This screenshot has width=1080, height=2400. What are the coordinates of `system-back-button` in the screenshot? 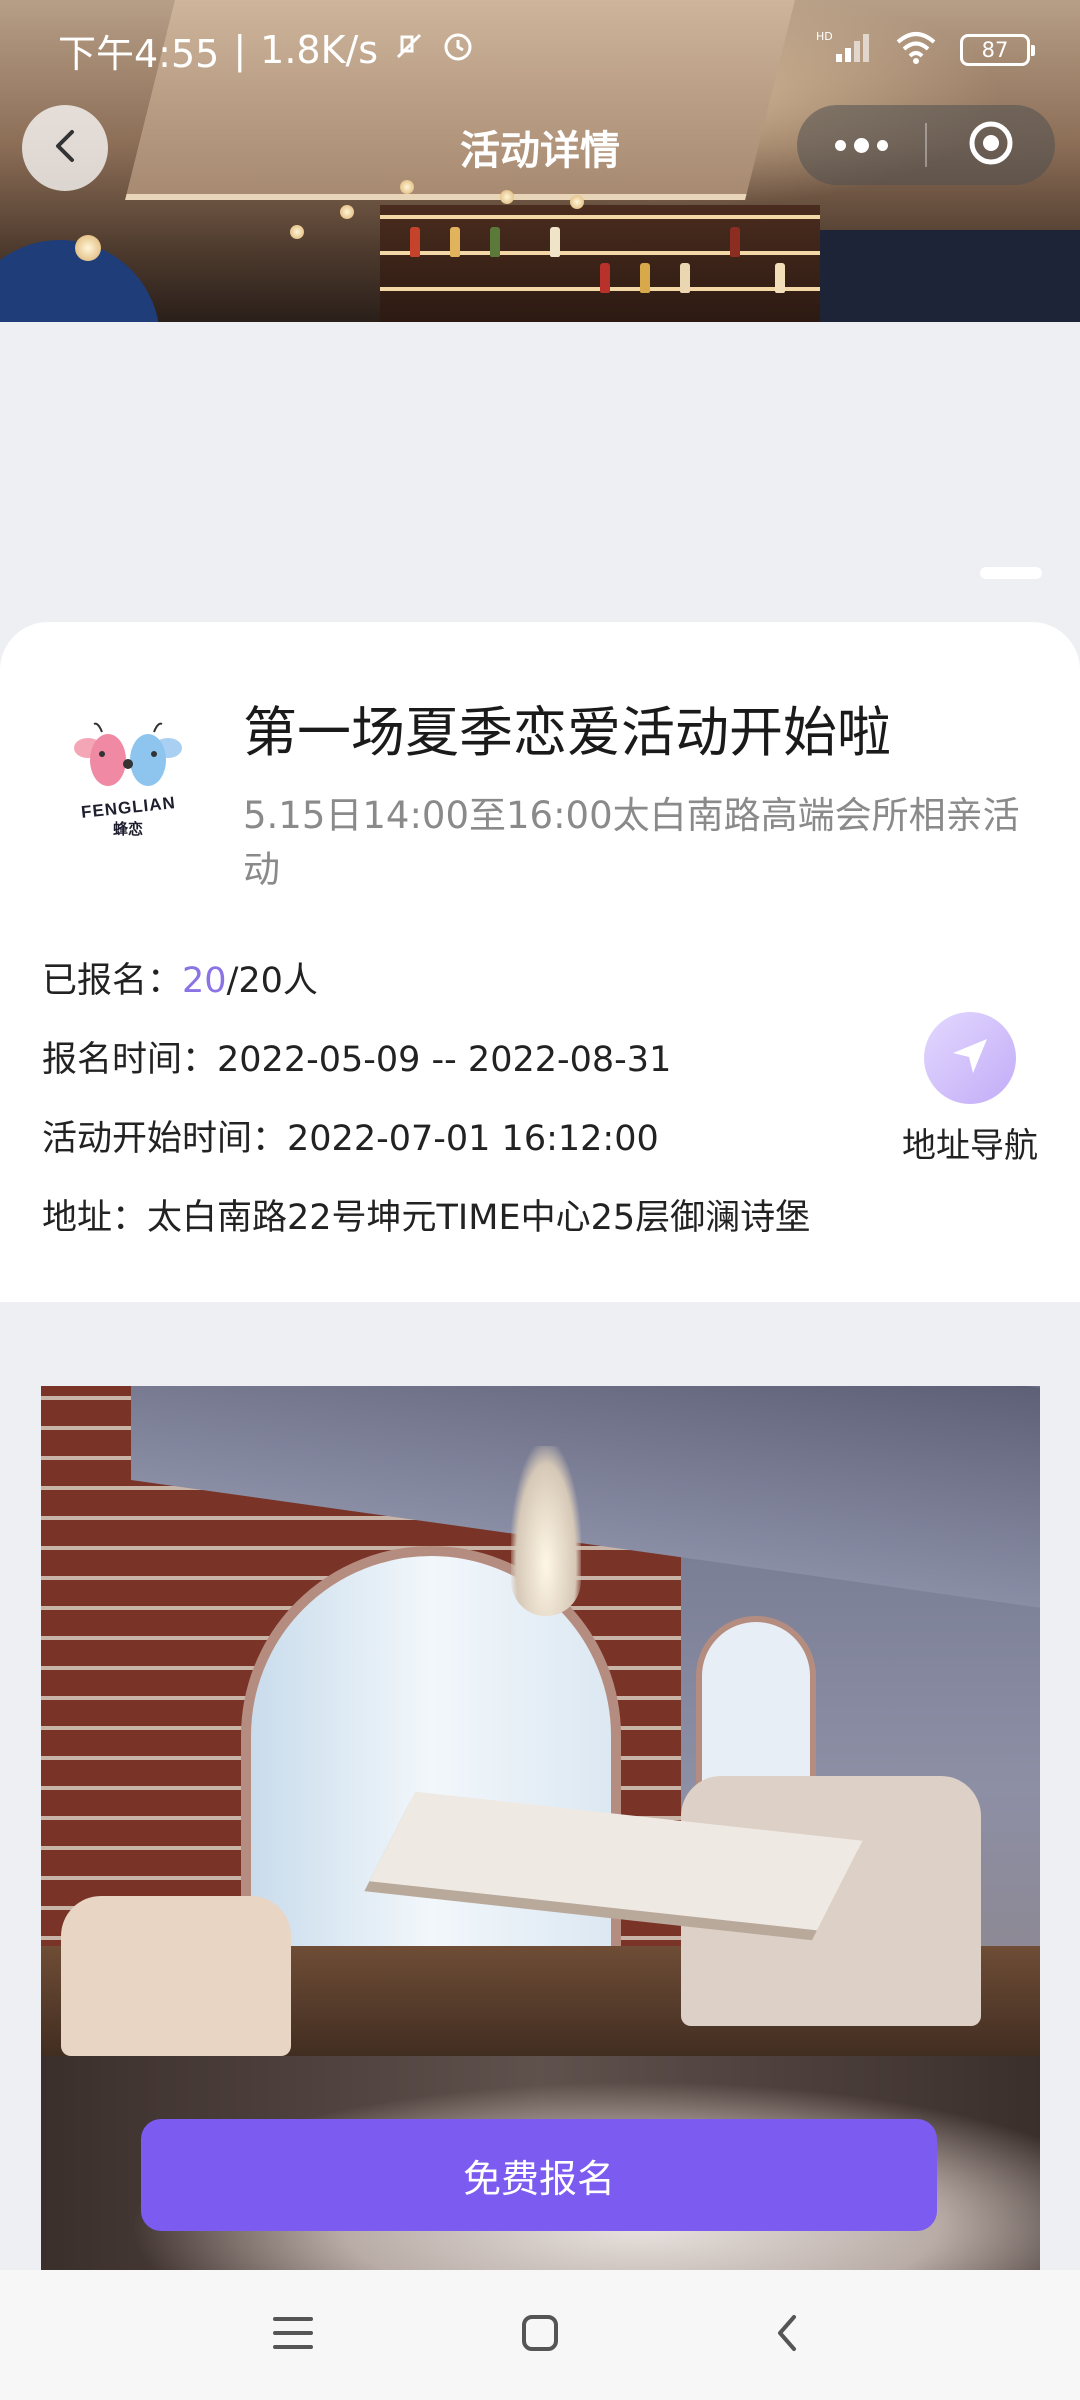 It's located at (787, 2335).